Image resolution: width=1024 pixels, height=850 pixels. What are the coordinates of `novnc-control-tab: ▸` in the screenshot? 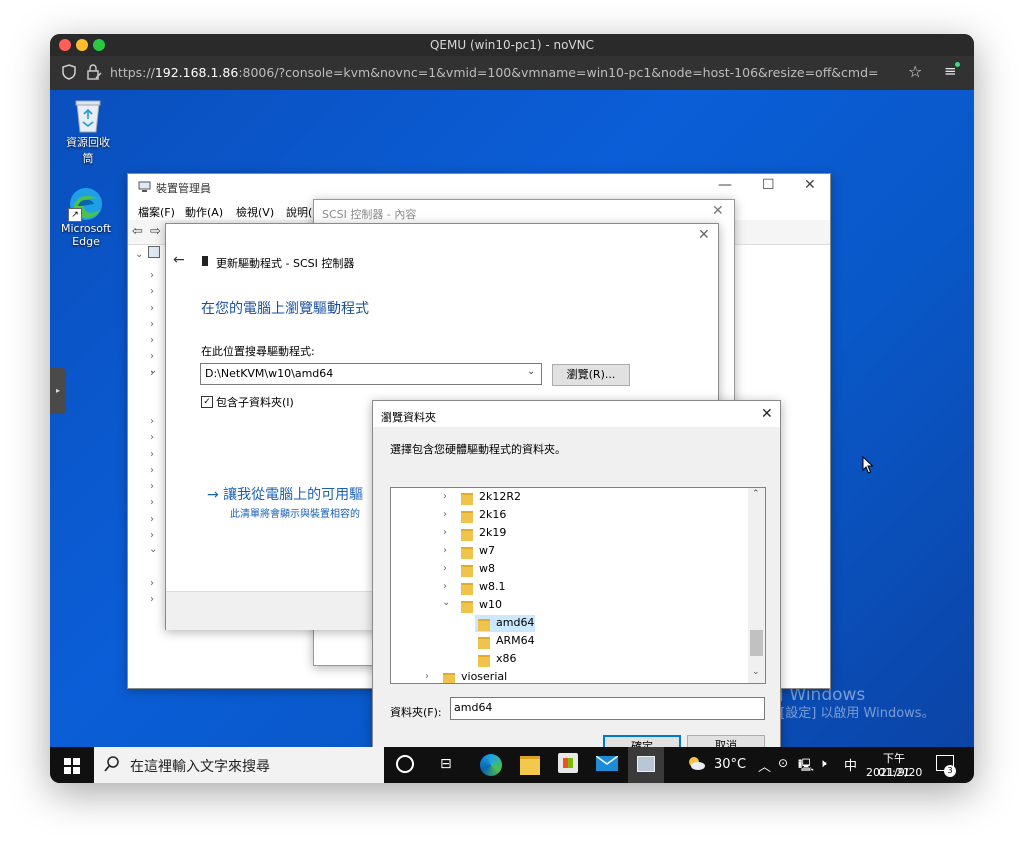 It's located at (58, 391).